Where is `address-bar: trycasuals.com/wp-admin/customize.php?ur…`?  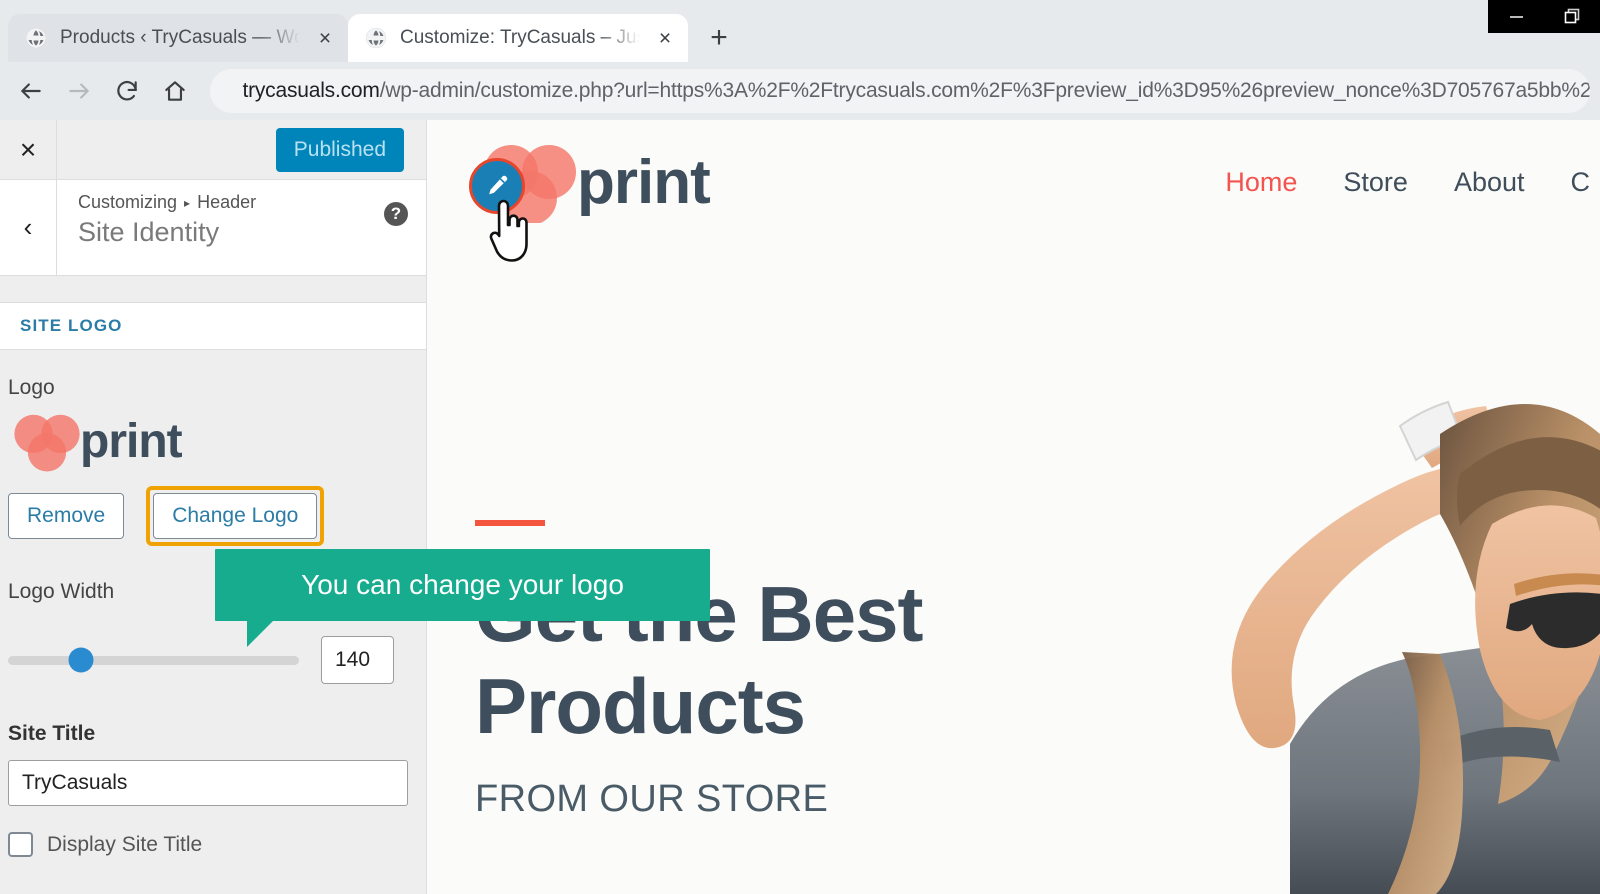 address-bar: trycasuals.com/wp-admin/customize.php?ur… is located at coordinates (900, 91).